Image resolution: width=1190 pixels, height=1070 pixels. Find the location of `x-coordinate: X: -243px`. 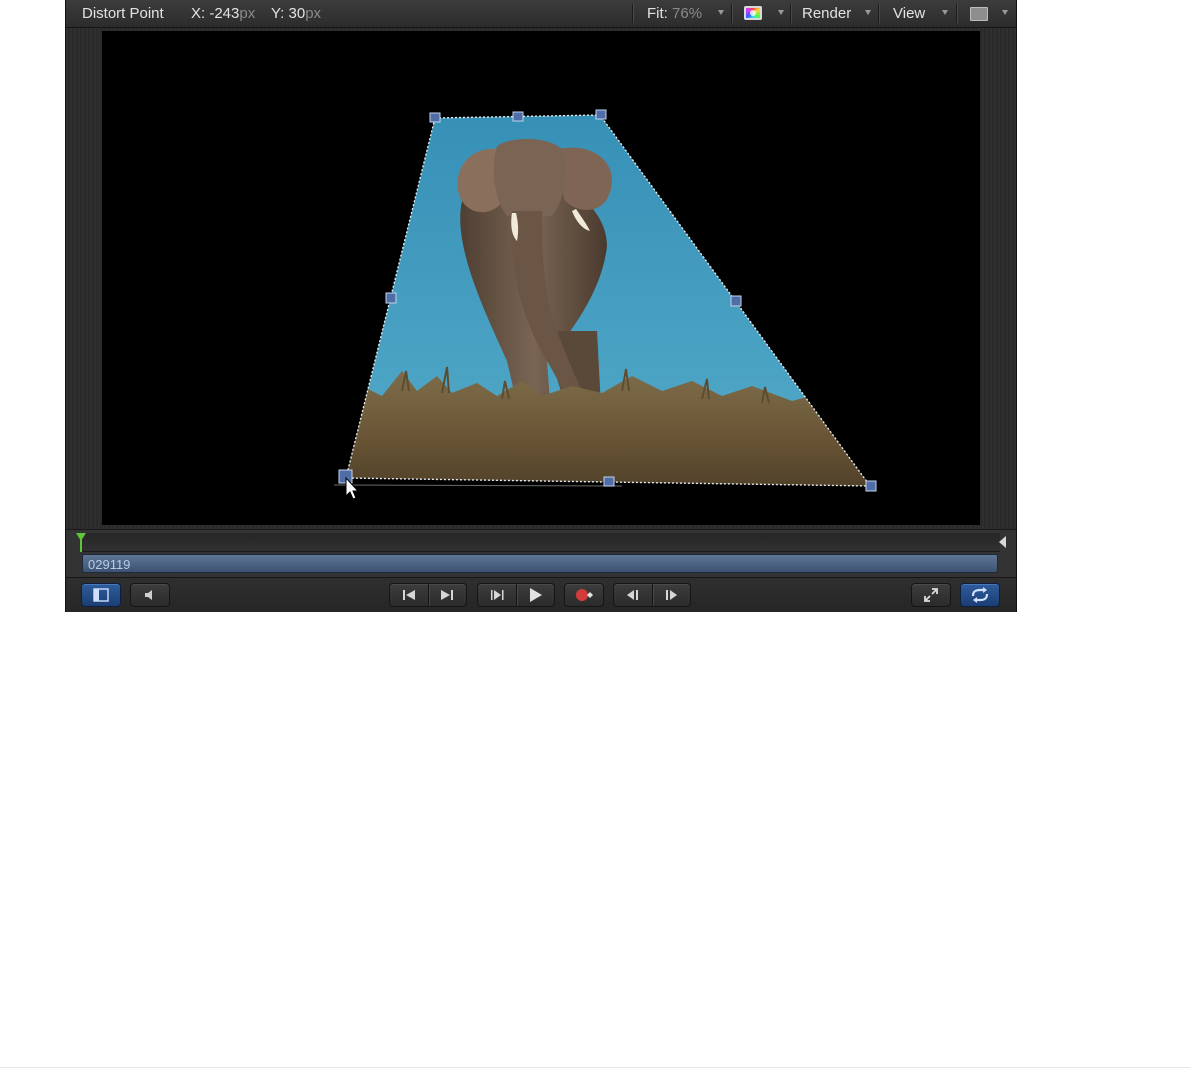

x-coordinate: X: -243px is located at coordinates (223, 13).